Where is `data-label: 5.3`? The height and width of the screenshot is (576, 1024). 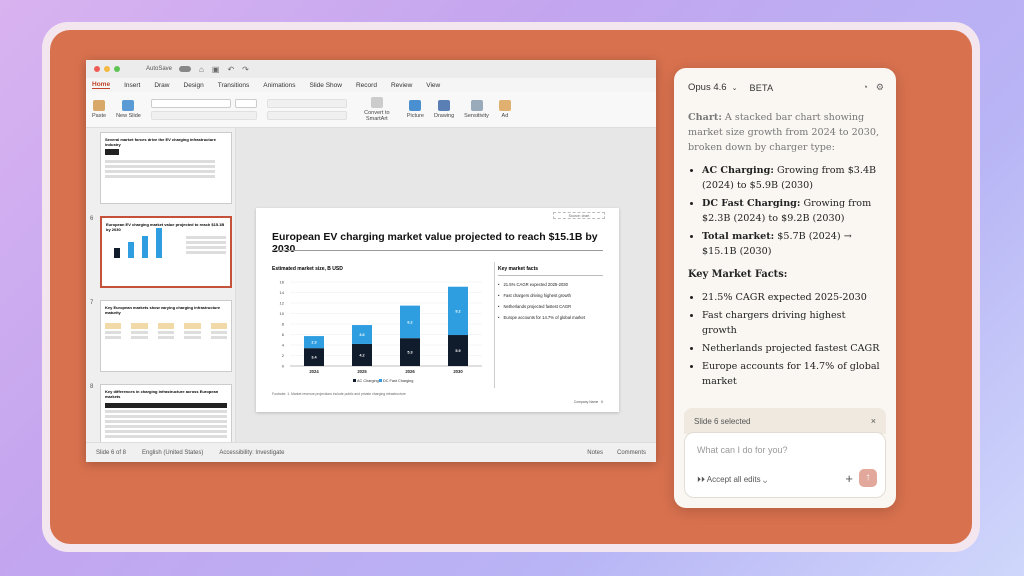
data-label: 5.3 is located at coordinates (409, 353).